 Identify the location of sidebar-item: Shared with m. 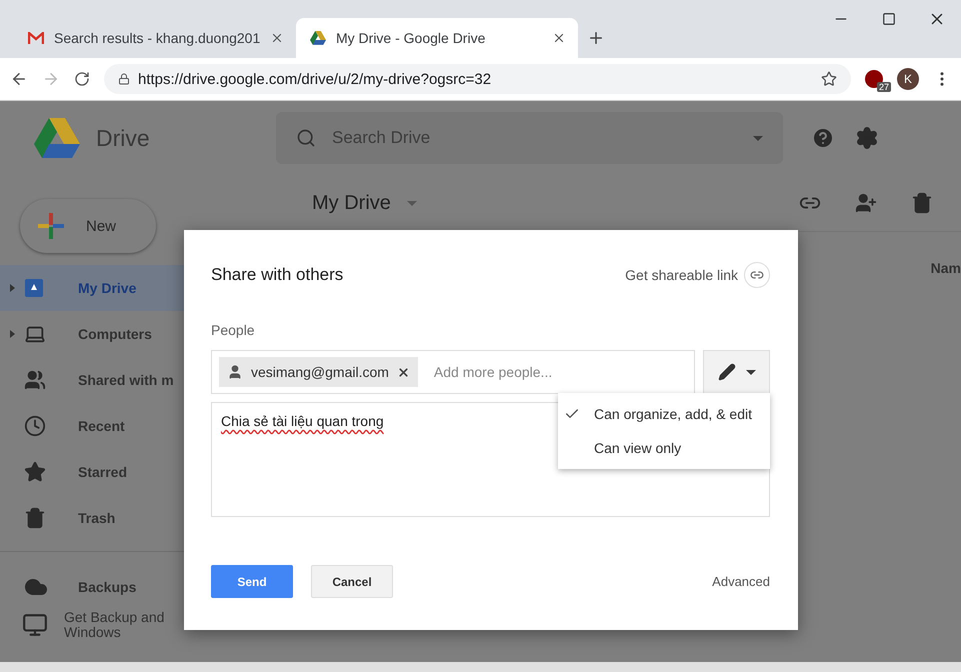
(92, 380).